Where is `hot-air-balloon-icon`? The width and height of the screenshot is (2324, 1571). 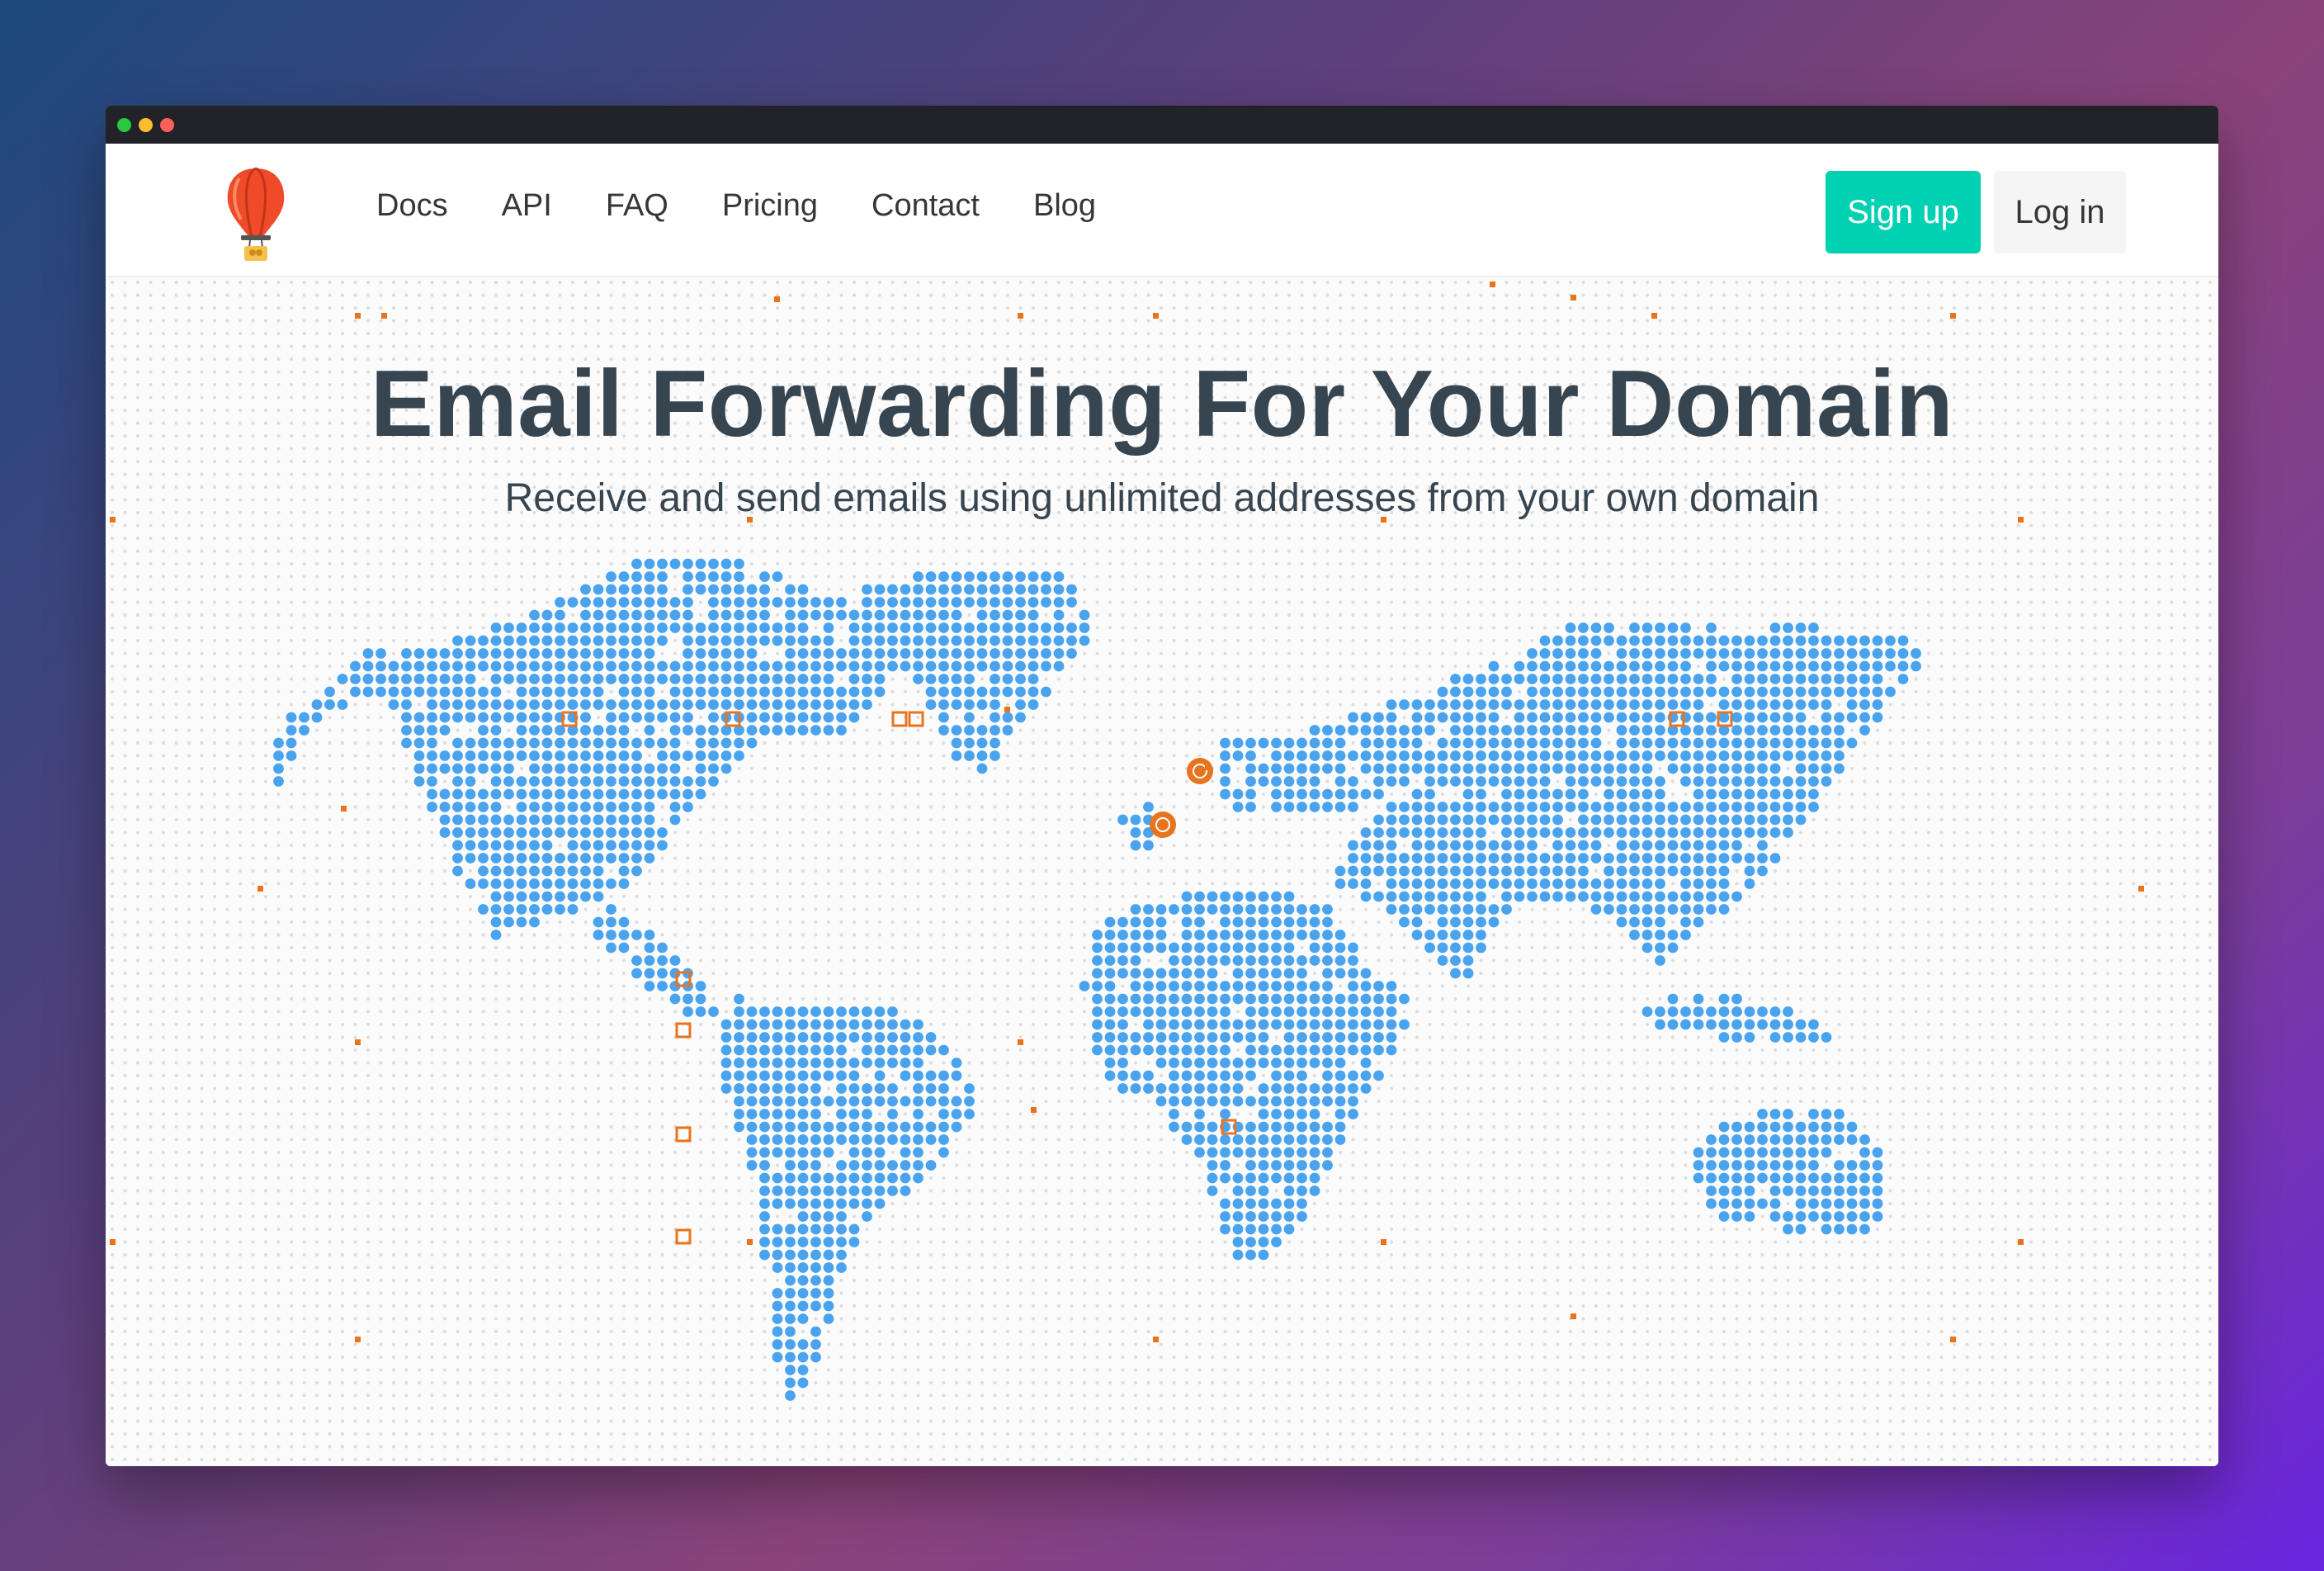 hot-air-balloon-icon is located at coordinates (256, 214).